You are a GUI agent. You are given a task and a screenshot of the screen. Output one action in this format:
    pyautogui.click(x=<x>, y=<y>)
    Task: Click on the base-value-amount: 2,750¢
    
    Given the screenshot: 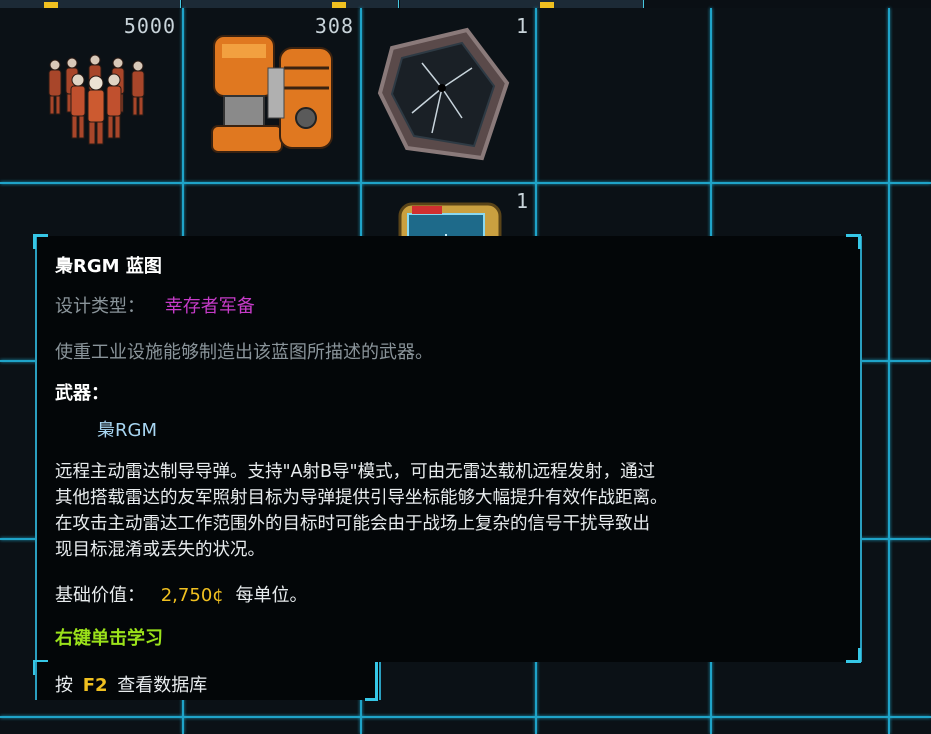 What is the action you would take?
    pyautogui.click(x=192, y=595)
    